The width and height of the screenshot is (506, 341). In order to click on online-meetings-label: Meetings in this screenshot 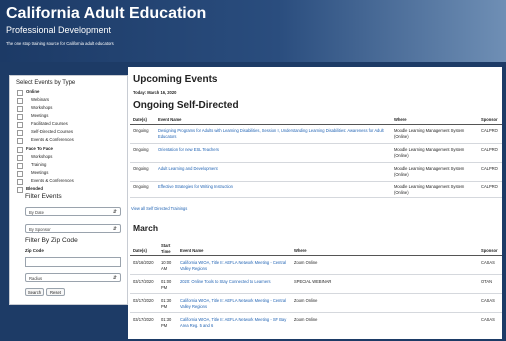, I will do `click(40, 115)`.